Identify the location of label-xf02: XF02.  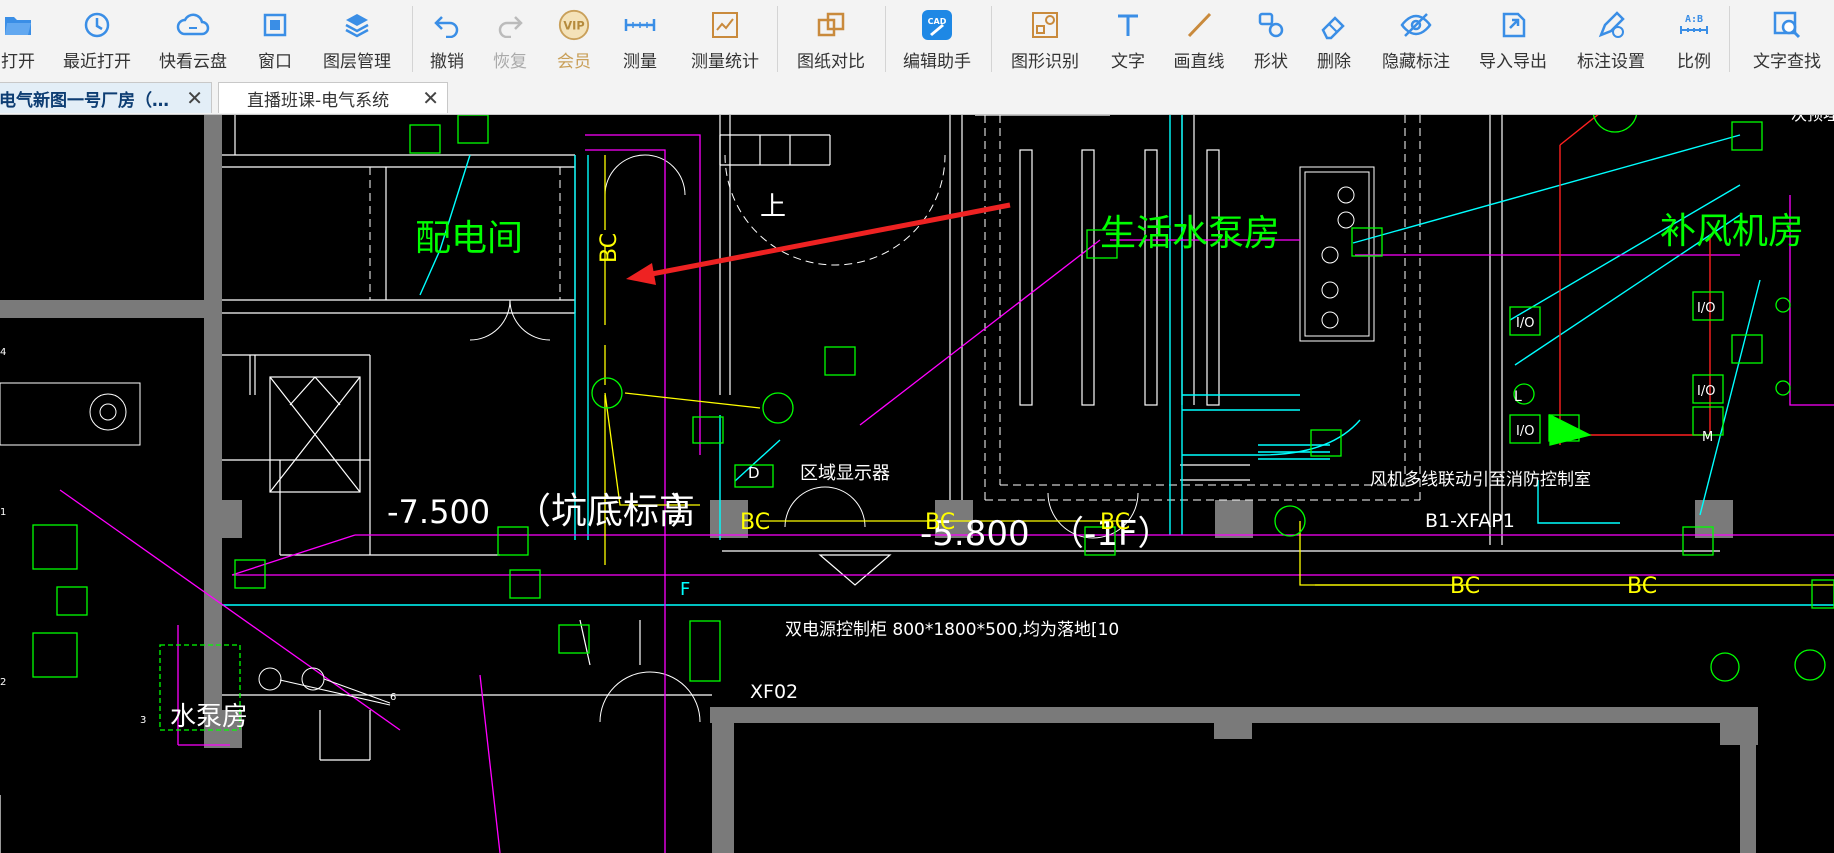
(774, 692).